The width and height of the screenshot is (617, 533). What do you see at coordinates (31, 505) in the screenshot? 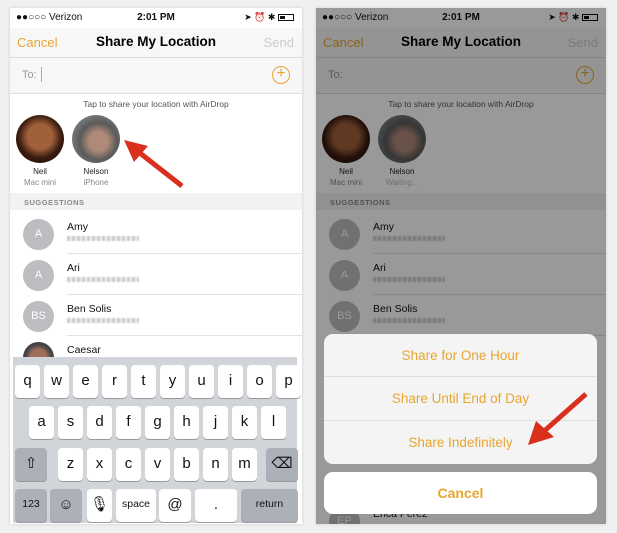
I see `numbers-key: 123` at bounding box center [31, 505].